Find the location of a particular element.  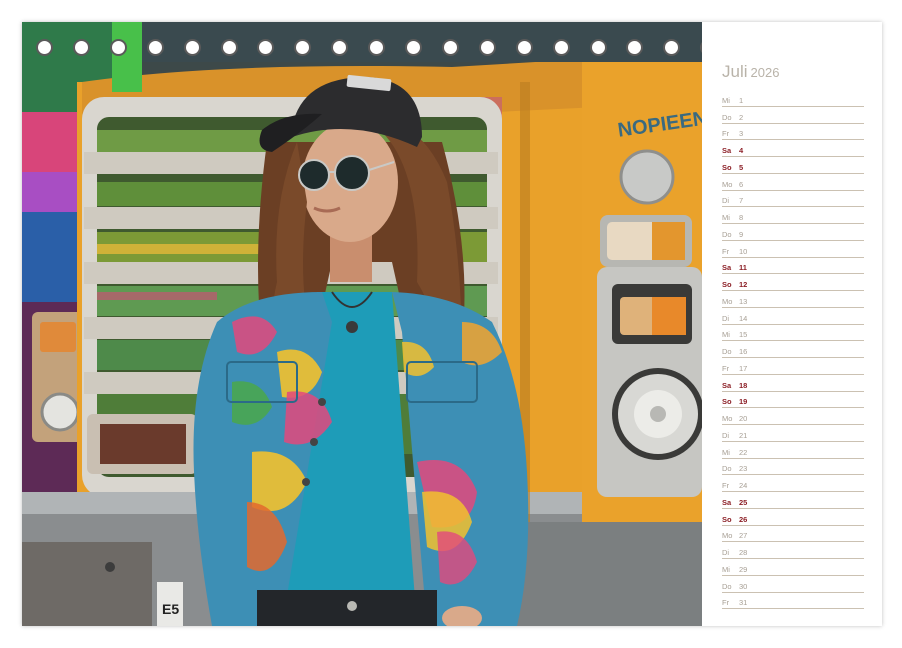

day-row: Sa 18 is located at coordinates (793, 383).